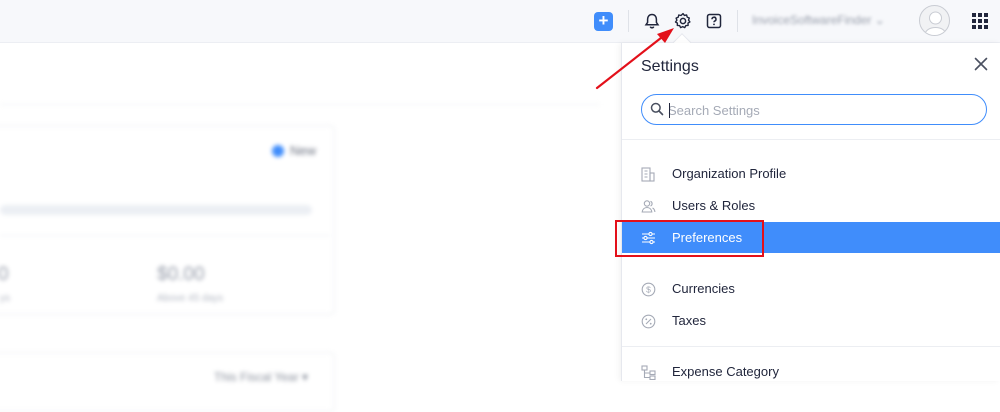  I want to click on fiscal-year-filter: This Fiscal Year ▾, so click(261, 377).